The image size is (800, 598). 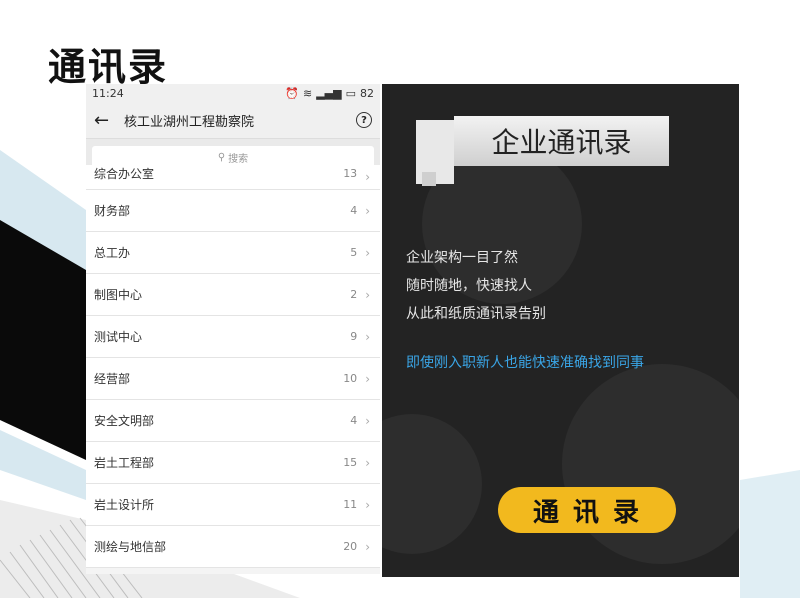 What do you see at coordinates (350, 462) in the screenshot?
I see `member-count: 15` at bounding box center [350, 462].